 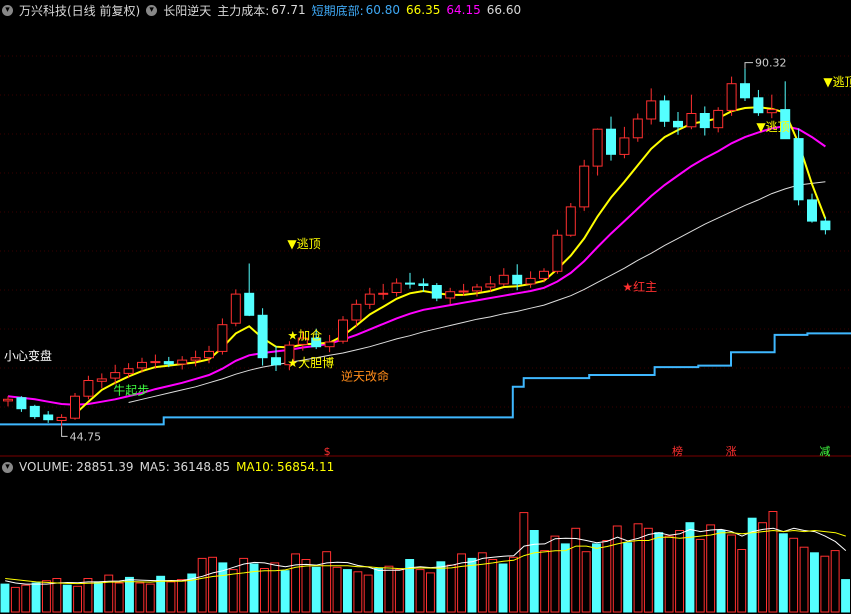 What do you see at coordinates (327, 451) in the screenshot?
I see `event-marker: $` at bounding box center [327, 451].